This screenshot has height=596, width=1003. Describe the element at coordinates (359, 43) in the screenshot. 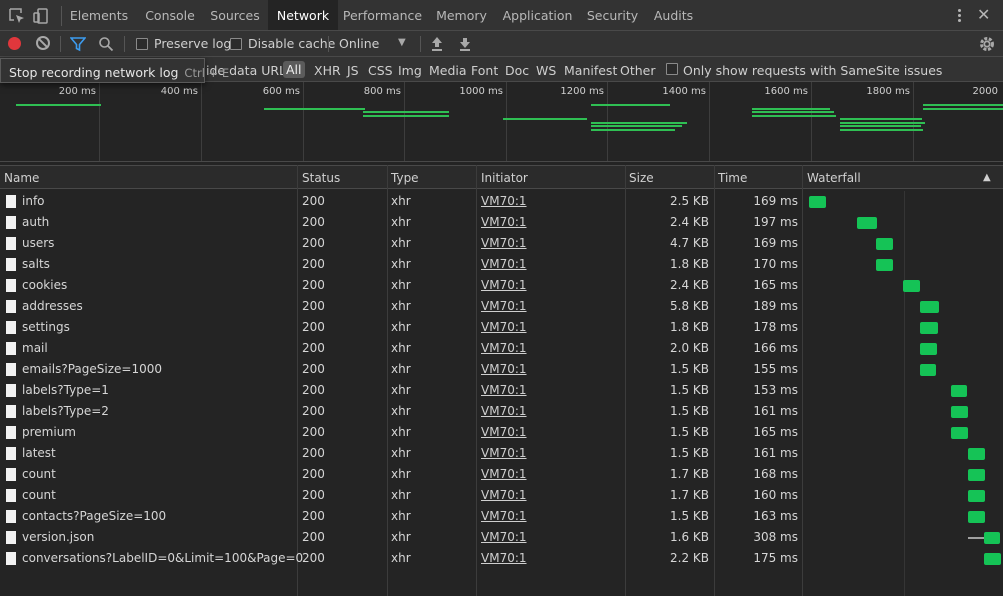

I see `throttling-select: Online` at that location.